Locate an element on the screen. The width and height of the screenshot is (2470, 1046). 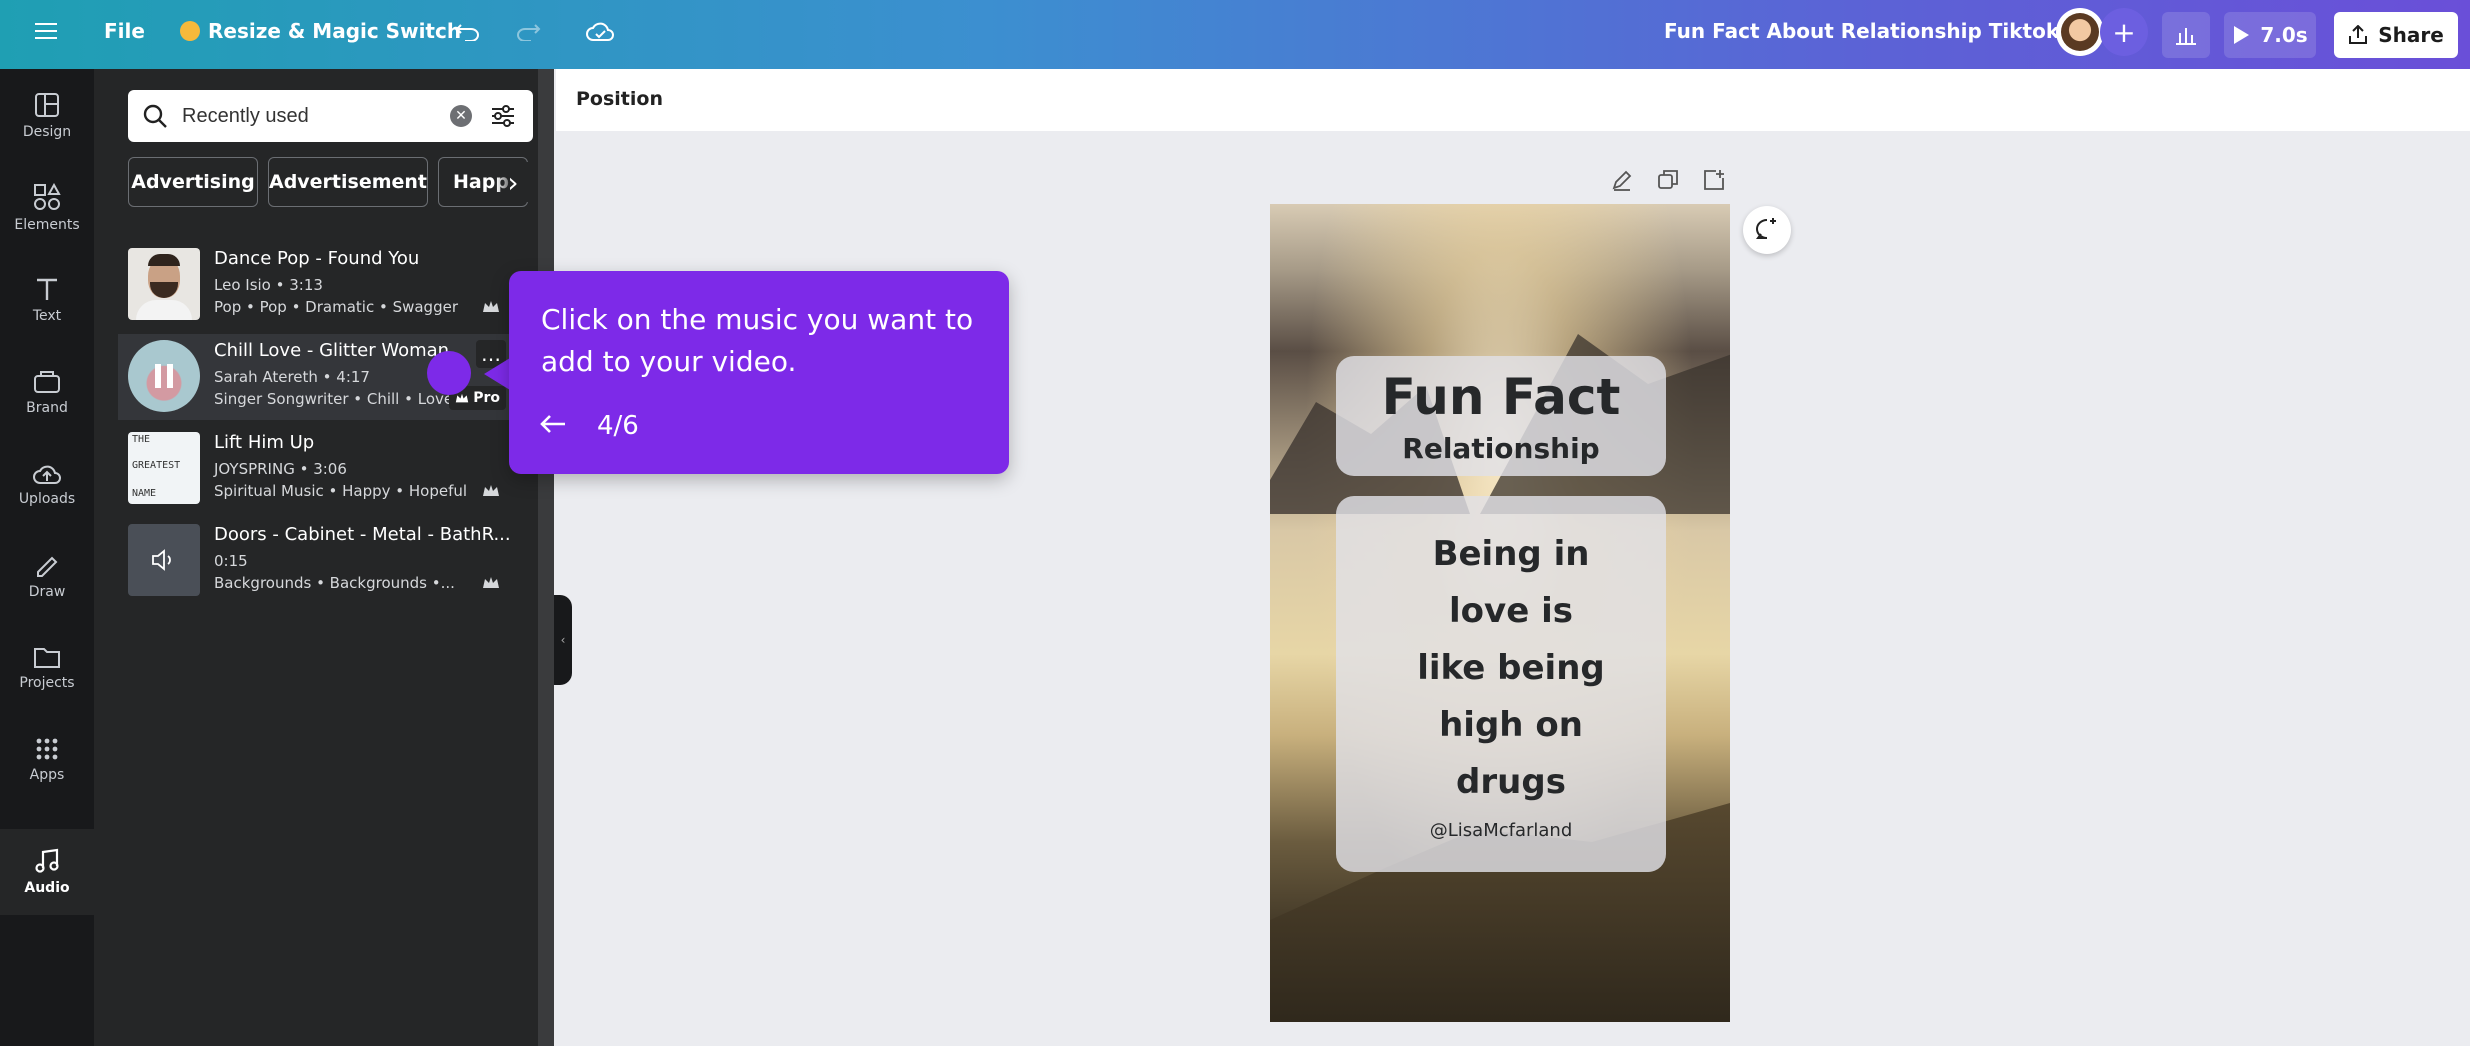
avatar-face-icon is located at coordinates (2080, 32).